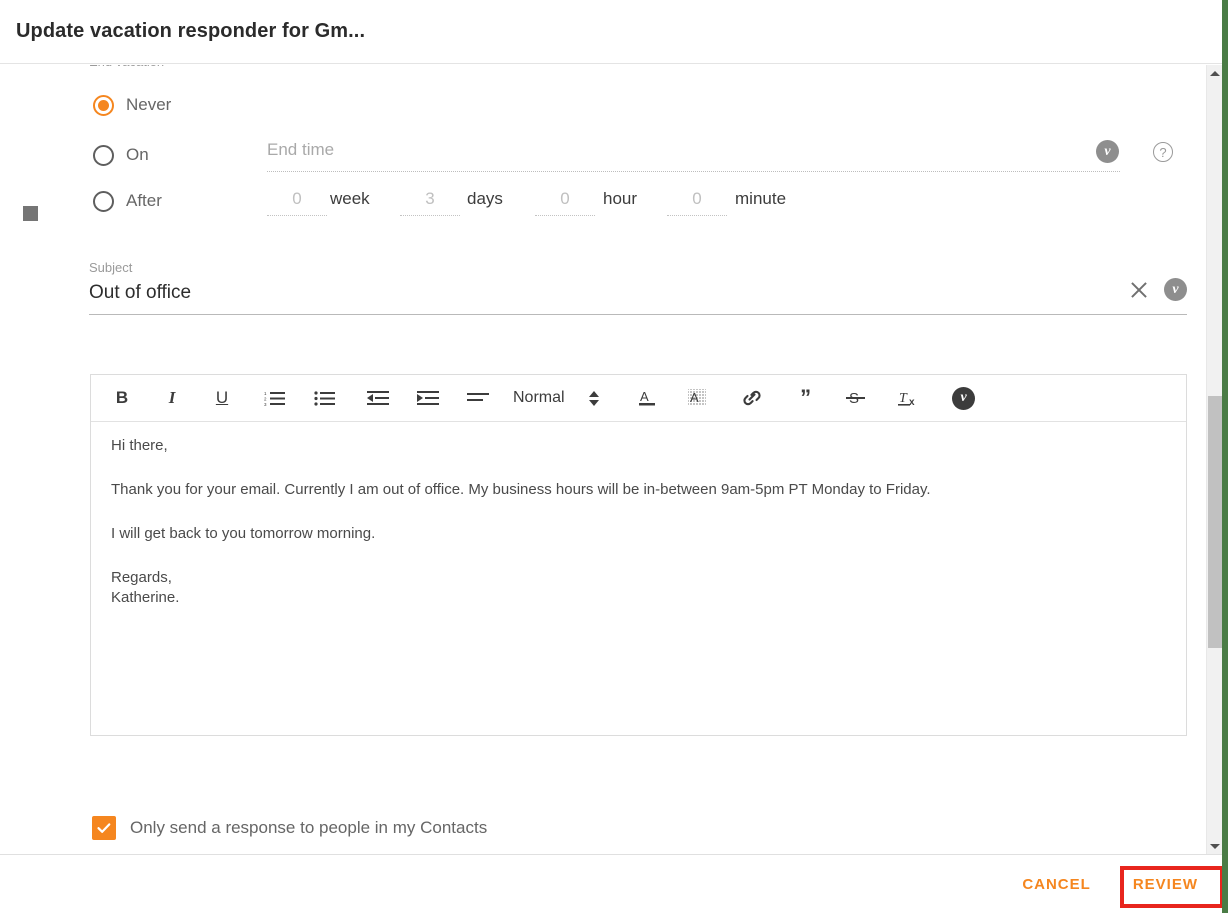 Image resolution: width=1228 pixels, height=913 pixels. Describe the element at coordinates (265, 404) in the screenshot. I see `svg-text: 3` at that location.